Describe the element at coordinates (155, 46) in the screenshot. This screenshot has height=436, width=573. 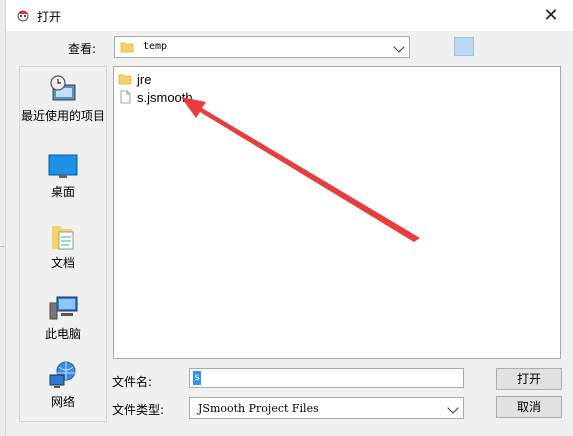
I see `look-in-value: temp` at that location.